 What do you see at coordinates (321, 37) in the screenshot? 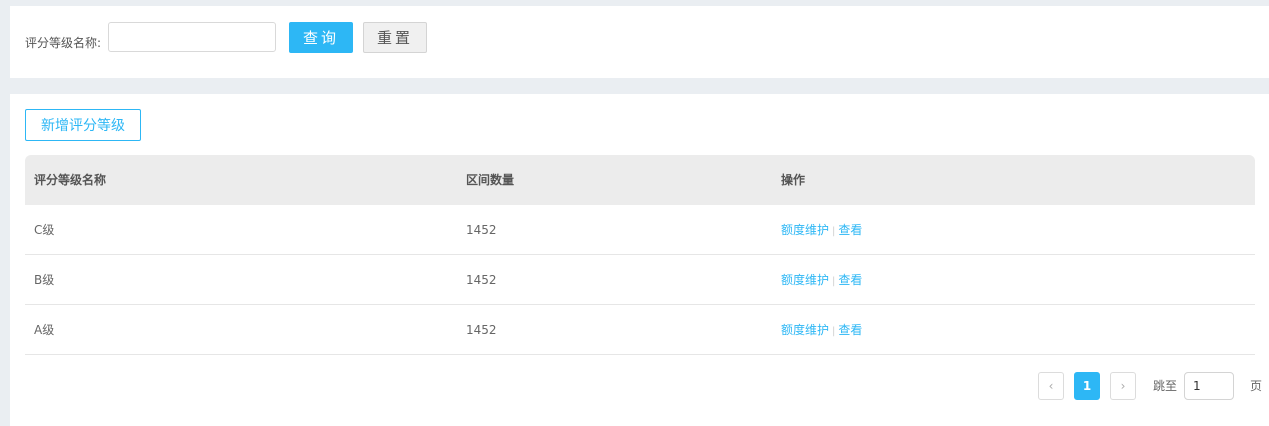
I see `query-button: 查询` at bounding box center [321, 37].